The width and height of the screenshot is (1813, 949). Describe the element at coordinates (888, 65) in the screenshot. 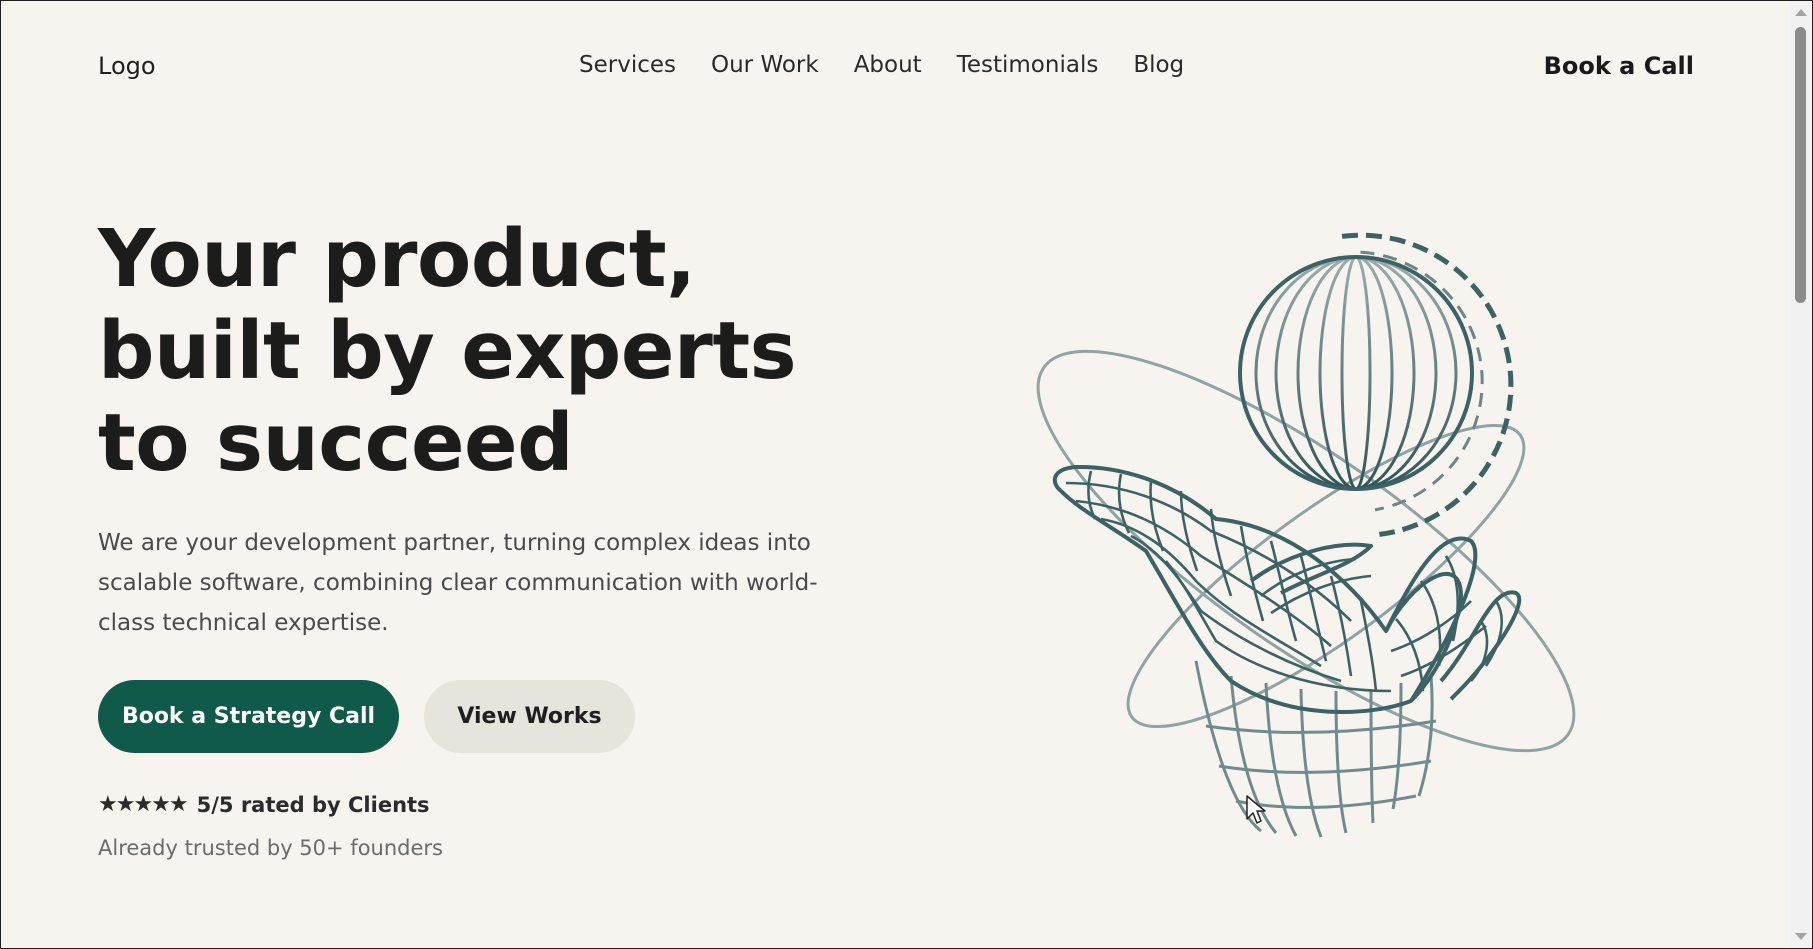

I see `nav-about: About` at that location.